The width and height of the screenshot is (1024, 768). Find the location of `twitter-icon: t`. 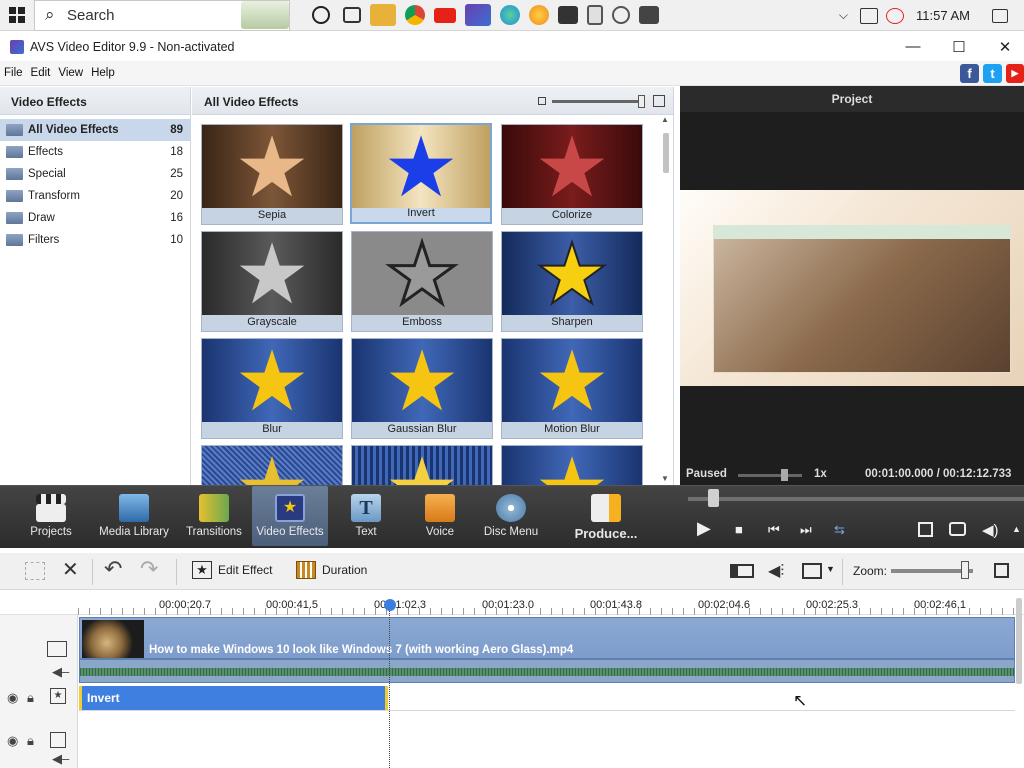

twitter-icon: t is located at coordinates (992, 73).